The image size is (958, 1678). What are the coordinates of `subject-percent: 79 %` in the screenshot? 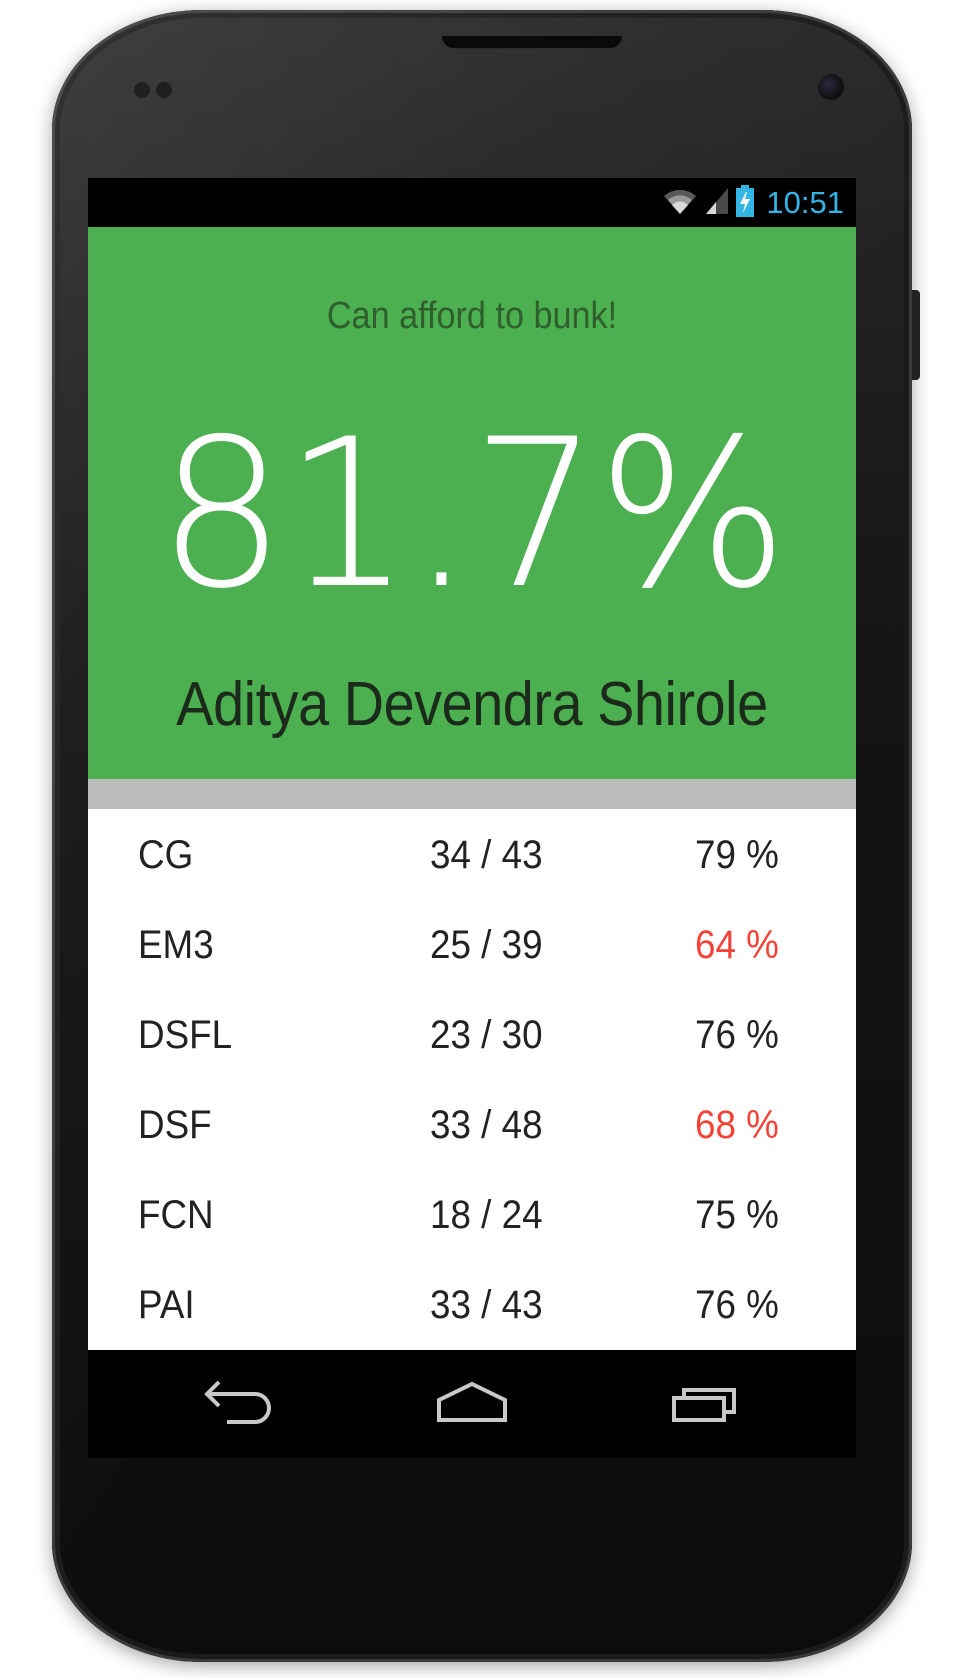 It's located at (737, 855).